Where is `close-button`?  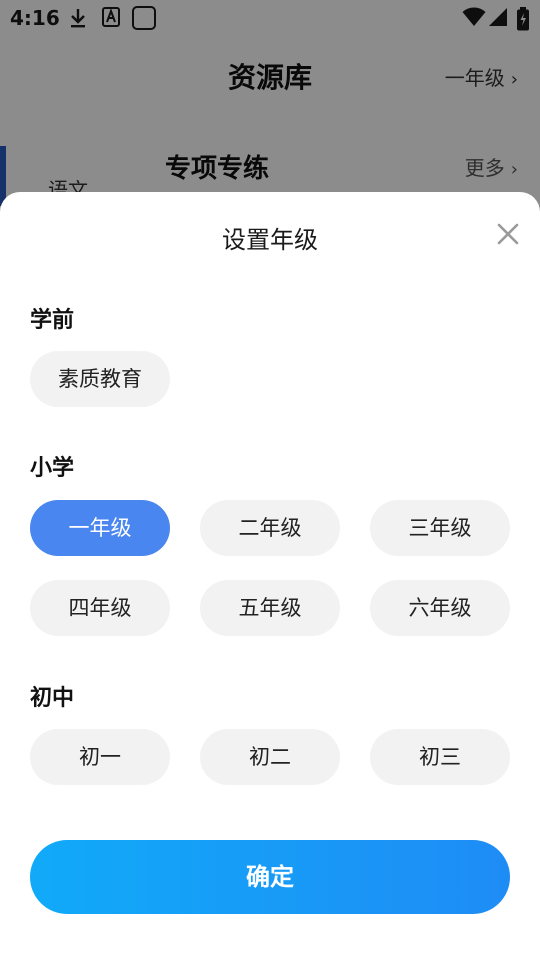 close-button is located at coordinates (508, 234).